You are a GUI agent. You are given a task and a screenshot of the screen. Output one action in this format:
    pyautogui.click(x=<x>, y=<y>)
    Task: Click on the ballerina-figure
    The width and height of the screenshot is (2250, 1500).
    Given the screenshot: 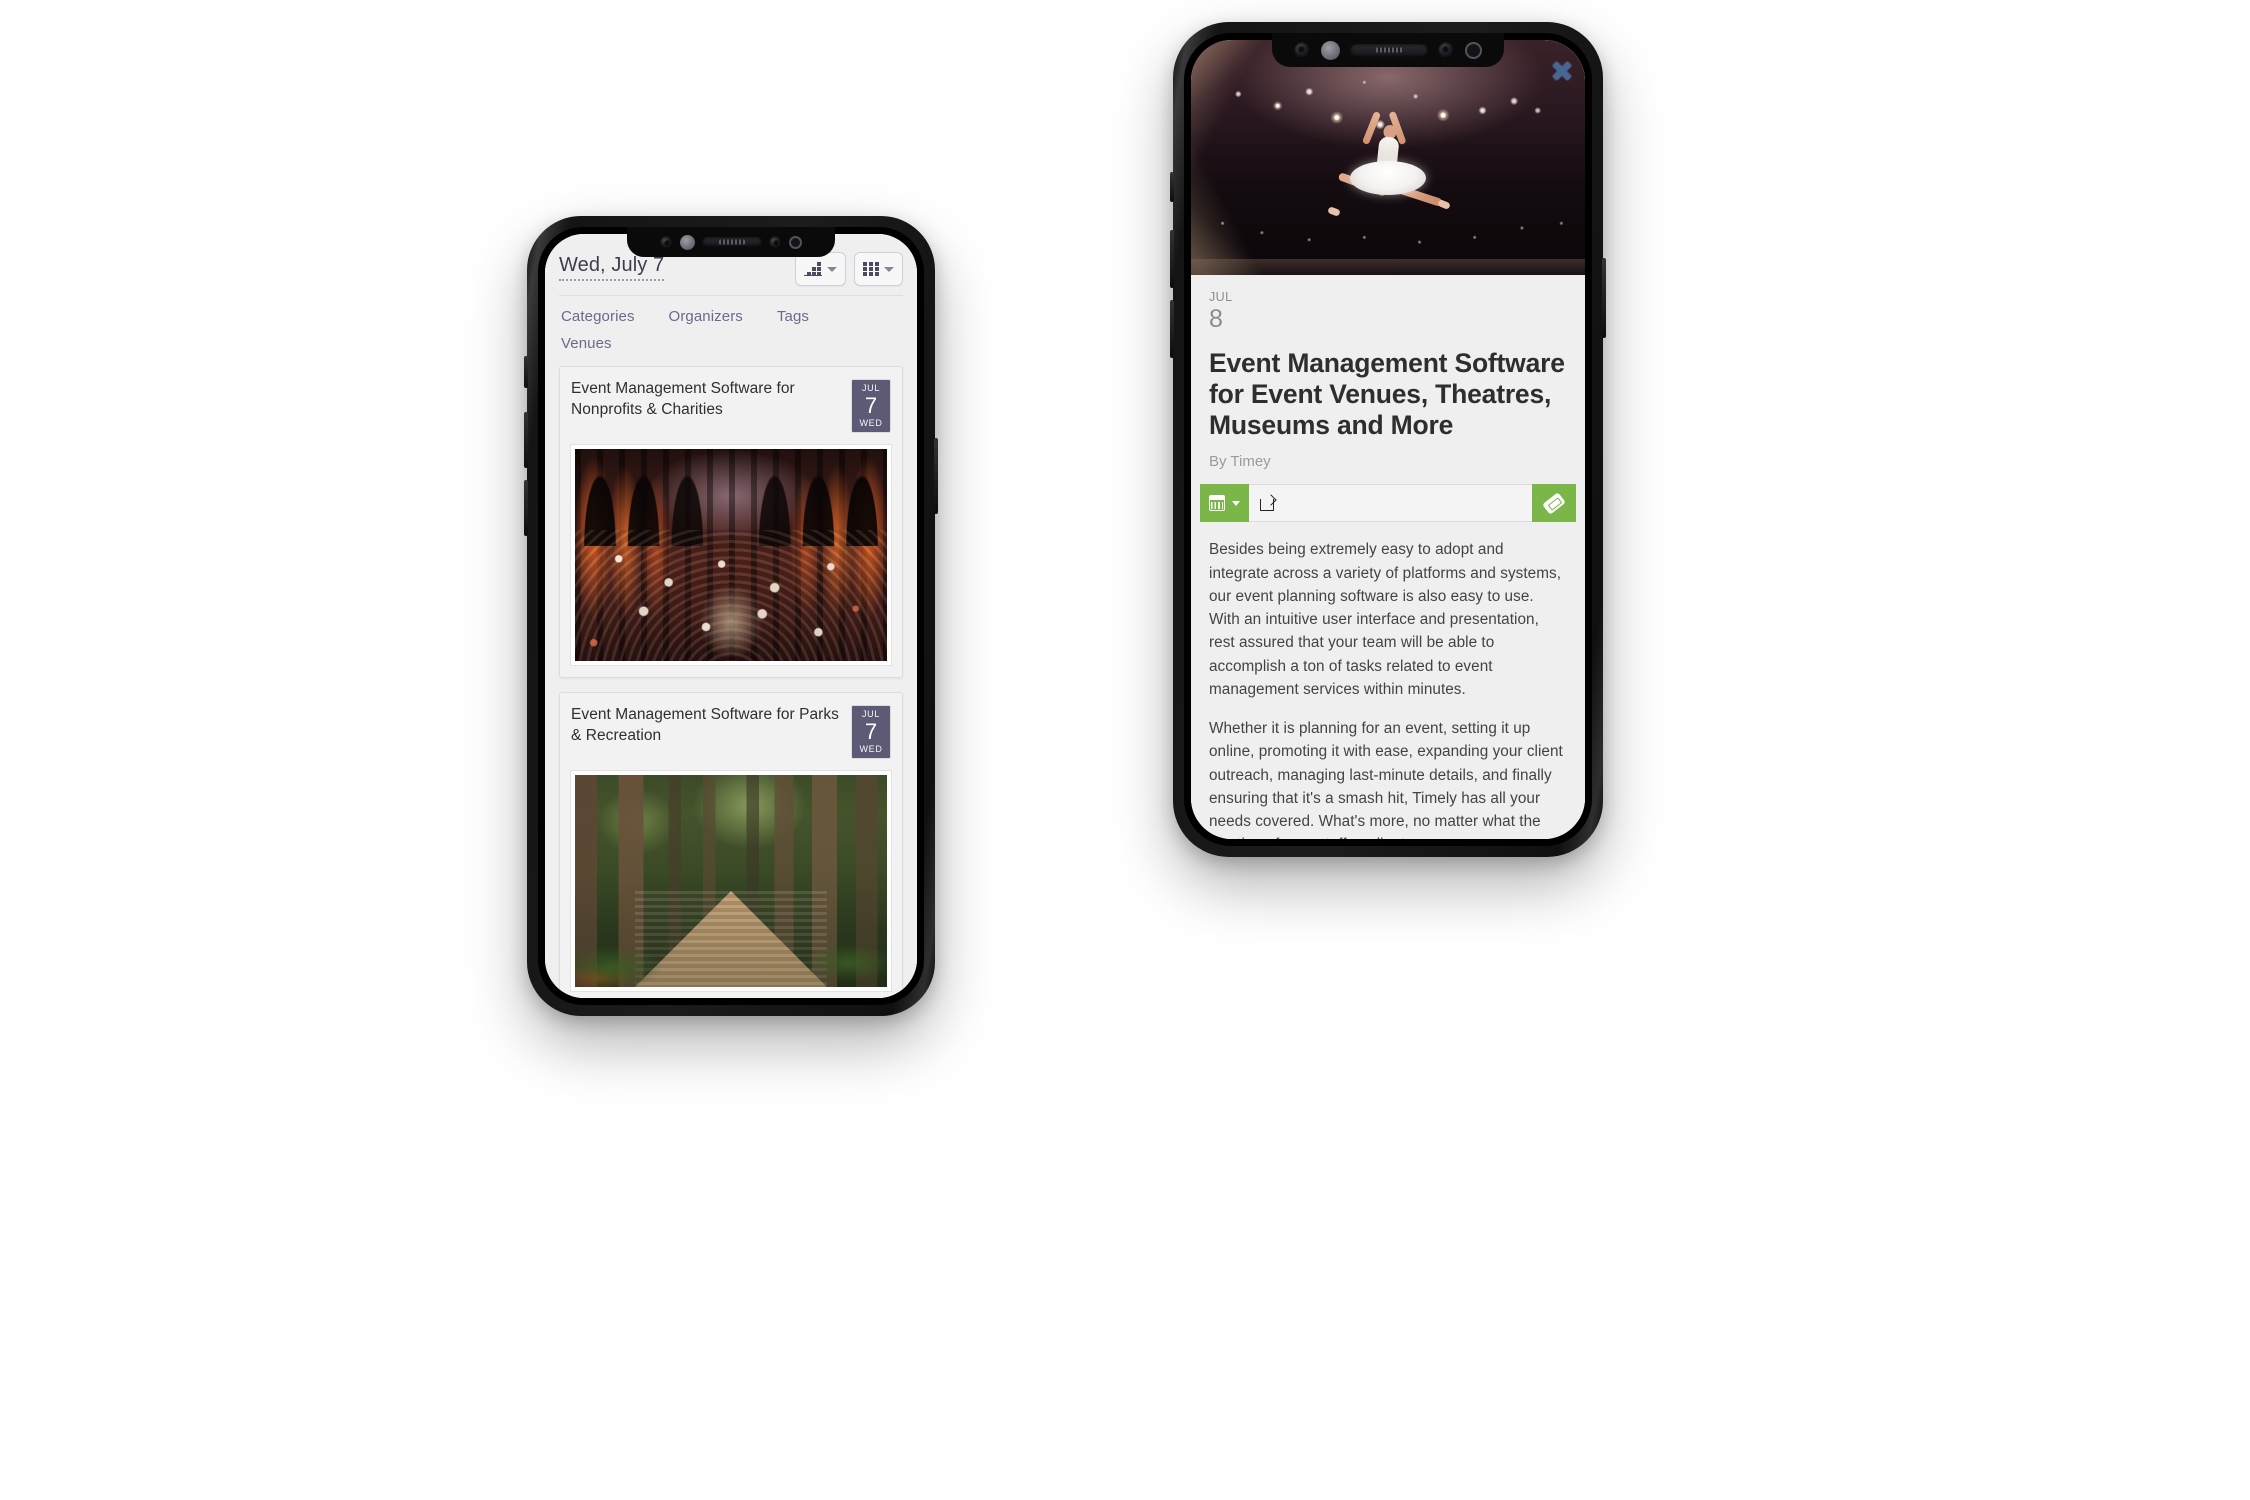 What is the action you would take?
    pyautogui.click(x=1389, y=164)
    